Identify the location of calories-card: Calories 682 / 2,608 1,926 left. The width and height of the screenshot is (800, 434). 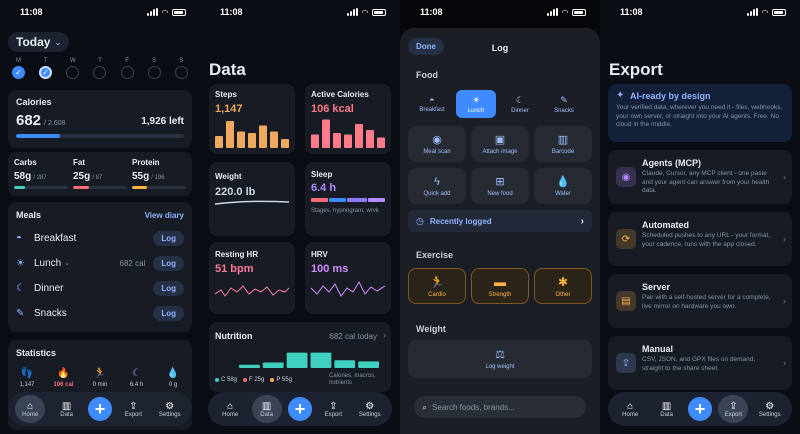
(100, 119).